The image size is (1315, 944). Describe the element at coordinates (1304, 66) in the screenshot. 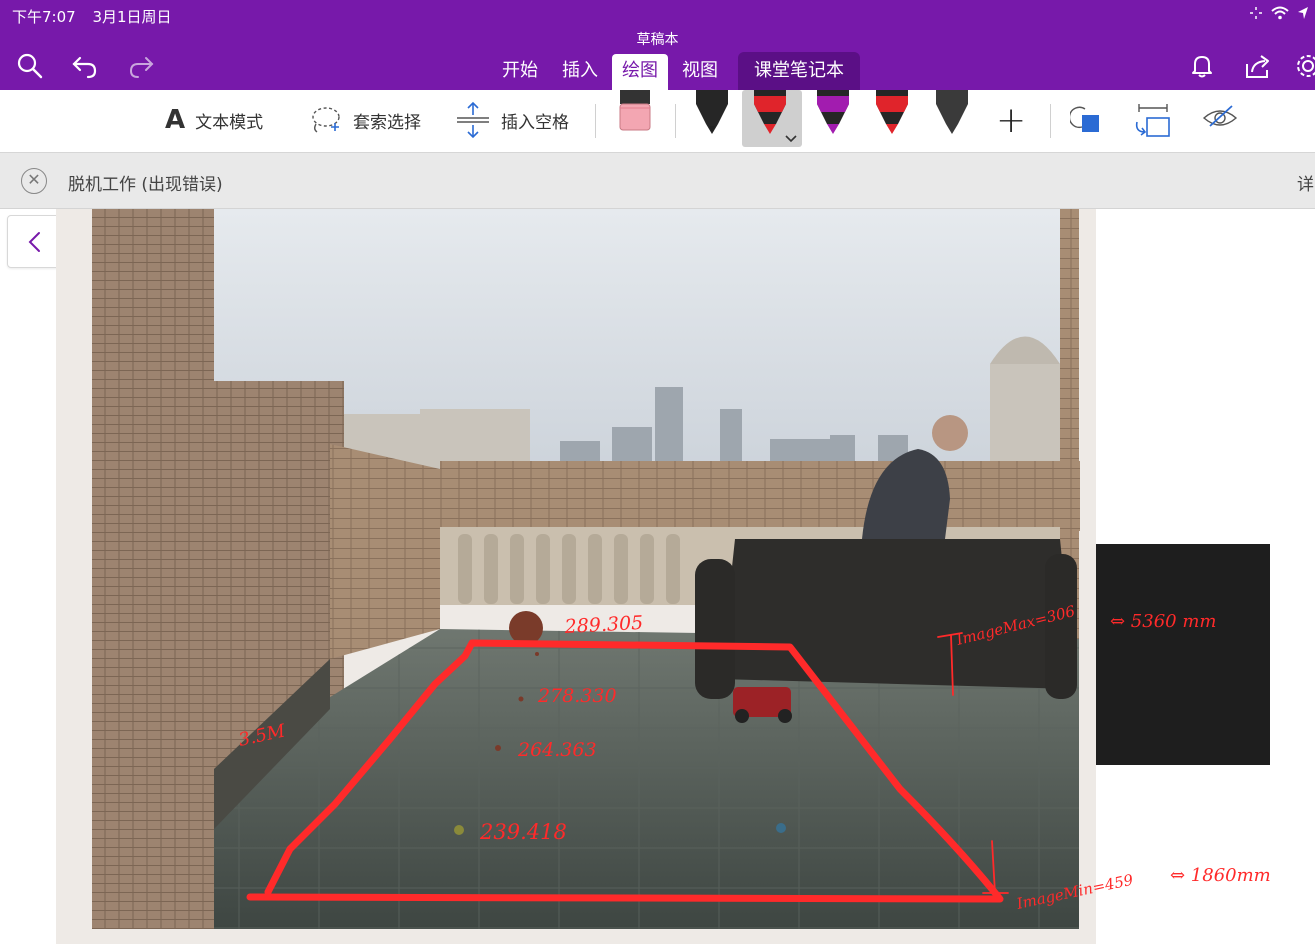

I see `settings-icon` at that location.